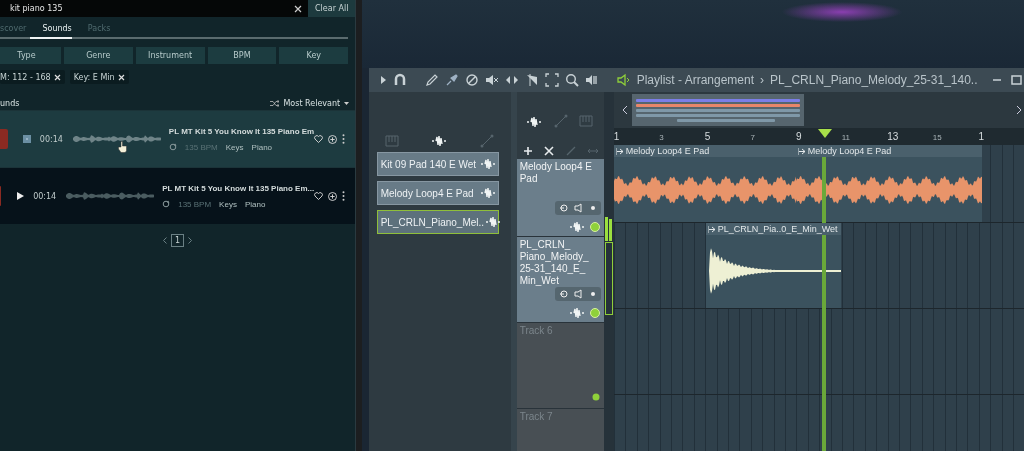 The height and width of the screenshot is (451, 1024). I want to click on pattern-name: PL_CRLN_Piano_Melody_25-31_140.., so click(877, 80).